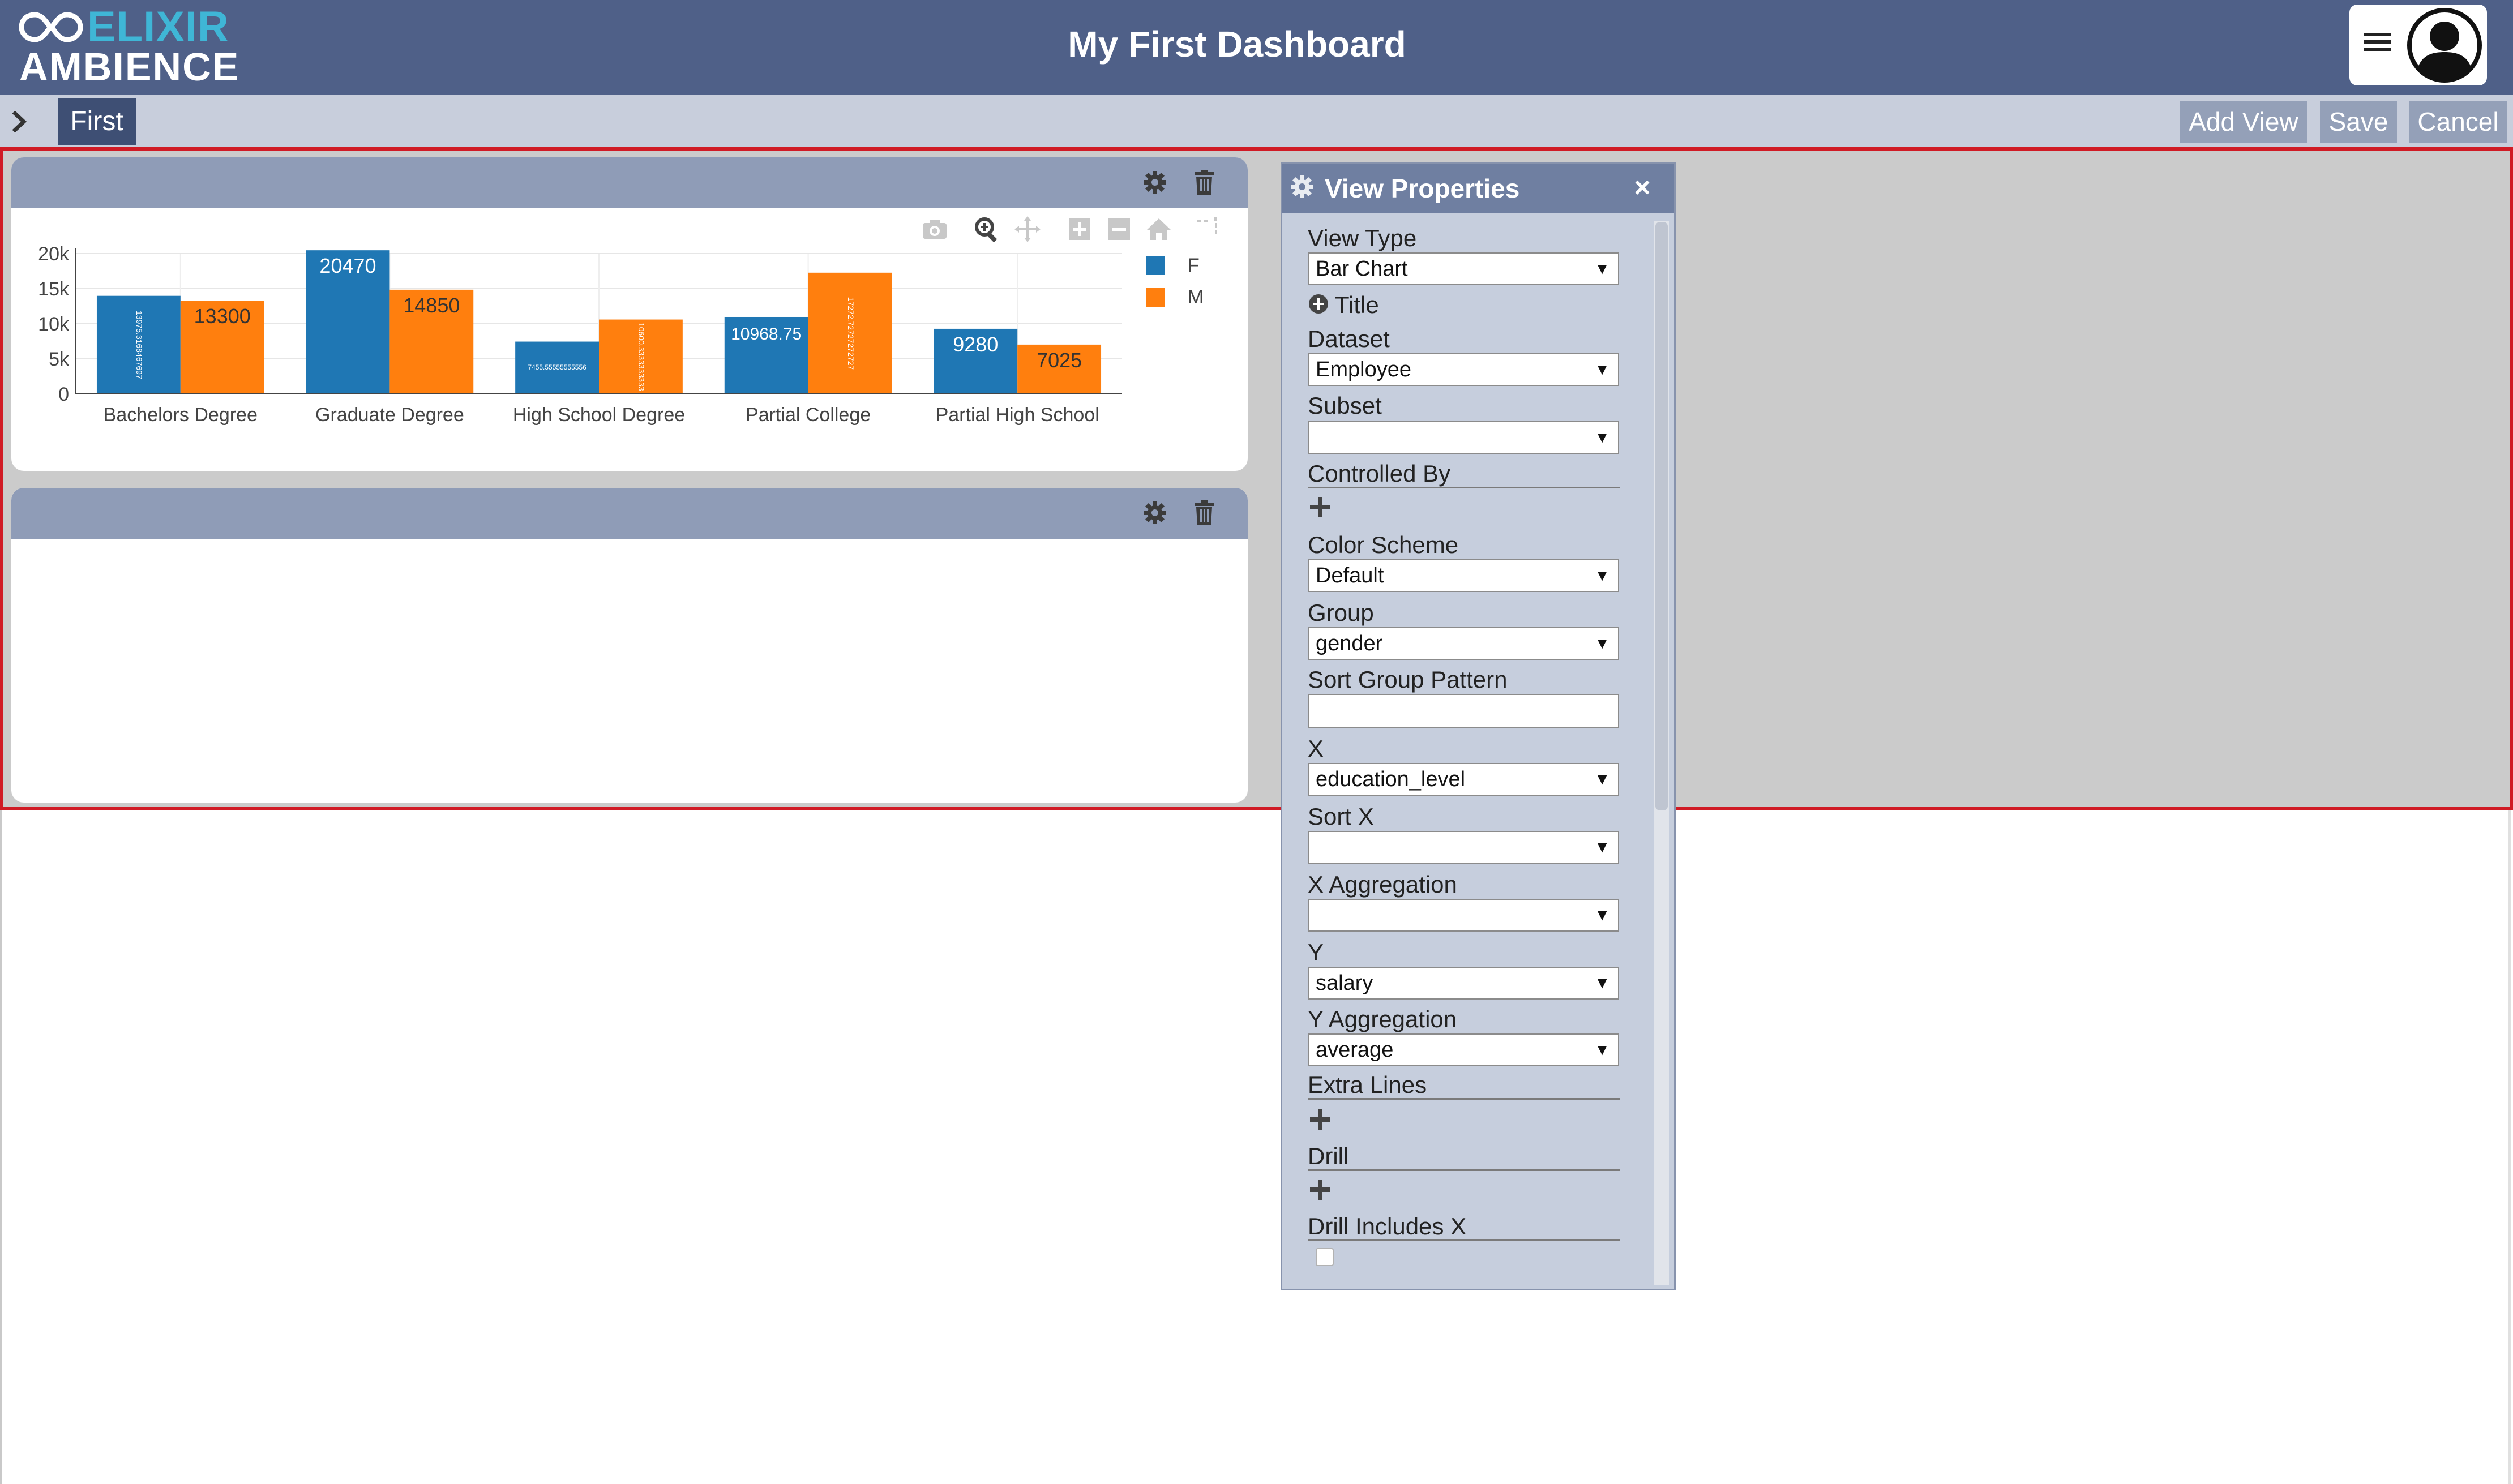 The image size is (2513, 1484). What do you see at coordinates (1362, 269) in the screenshot?
I see `view-type-value: Bar Chart` at bounding box center [1362, 269].